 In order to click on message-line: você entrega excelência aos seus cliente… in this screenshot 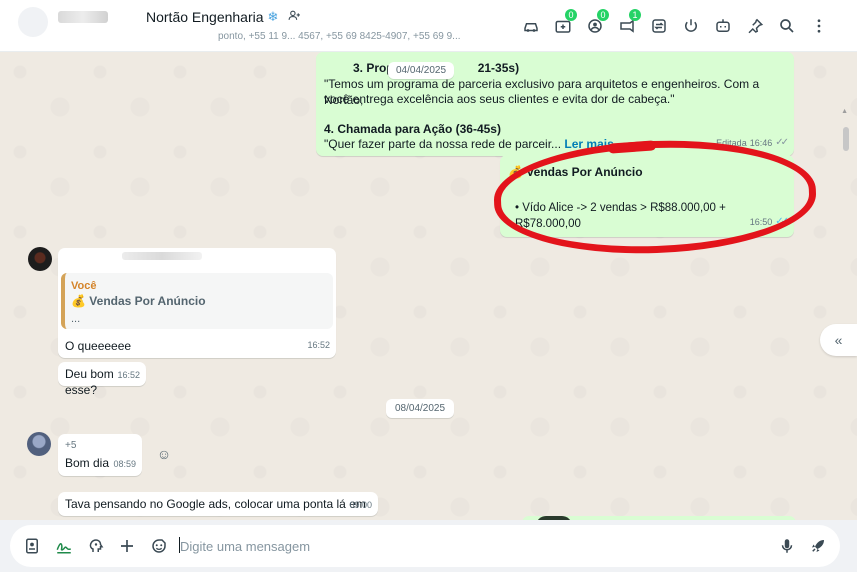, I will do `click(499, 99)`.